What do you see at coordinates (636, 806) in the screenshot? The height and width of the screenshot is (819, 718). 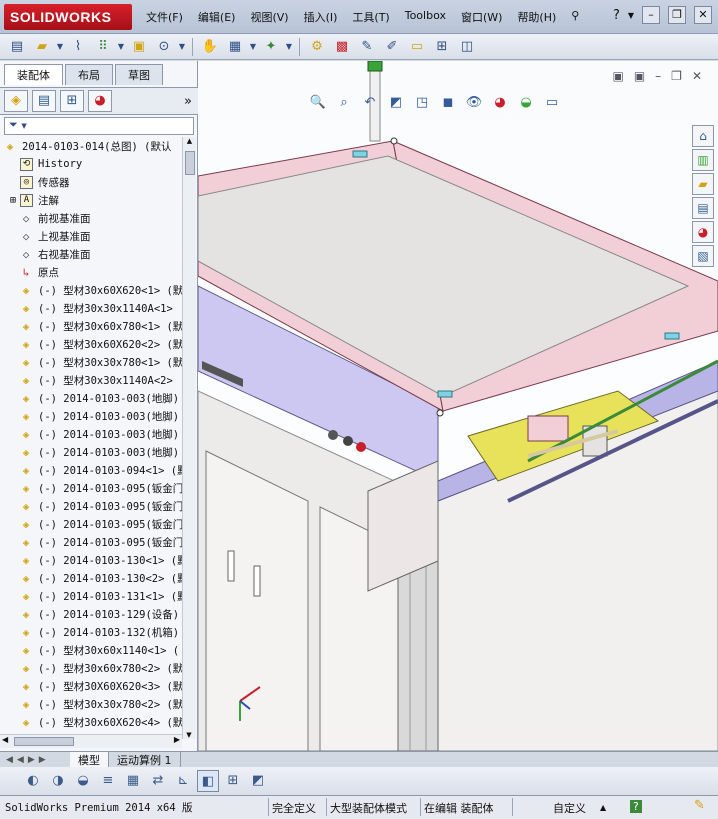 I see `help-status-button: ?` at bounding box center [636, 806].